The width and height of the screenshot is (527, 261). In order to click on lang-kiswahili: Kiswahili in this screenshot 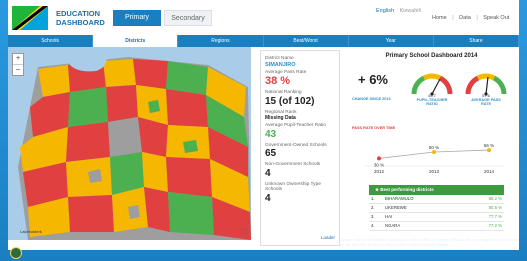, I will do `click(410, 11)`.